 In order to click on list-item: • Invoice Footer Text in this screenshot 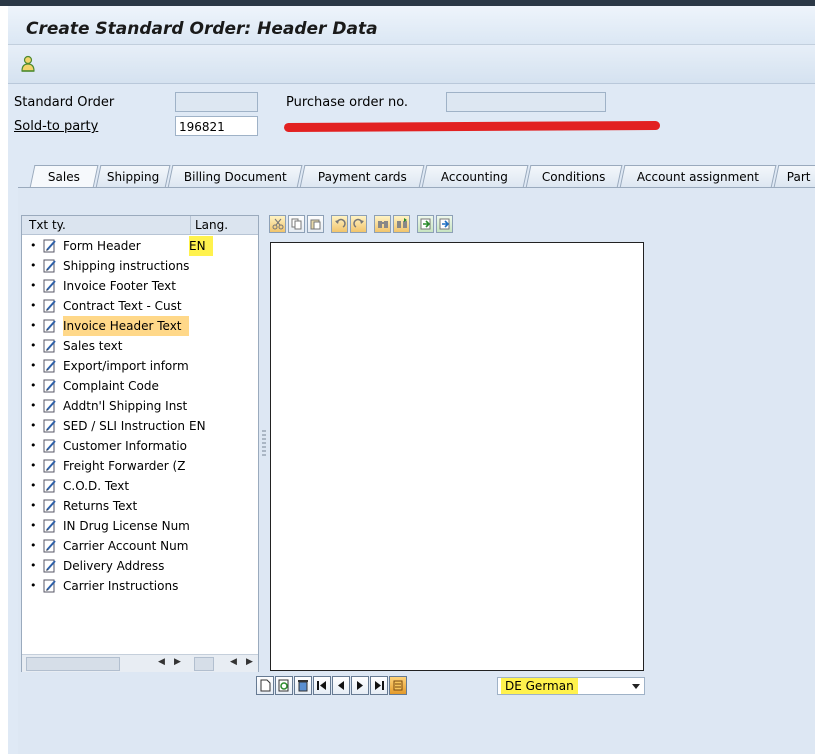, I will do `click(140, 286)`.